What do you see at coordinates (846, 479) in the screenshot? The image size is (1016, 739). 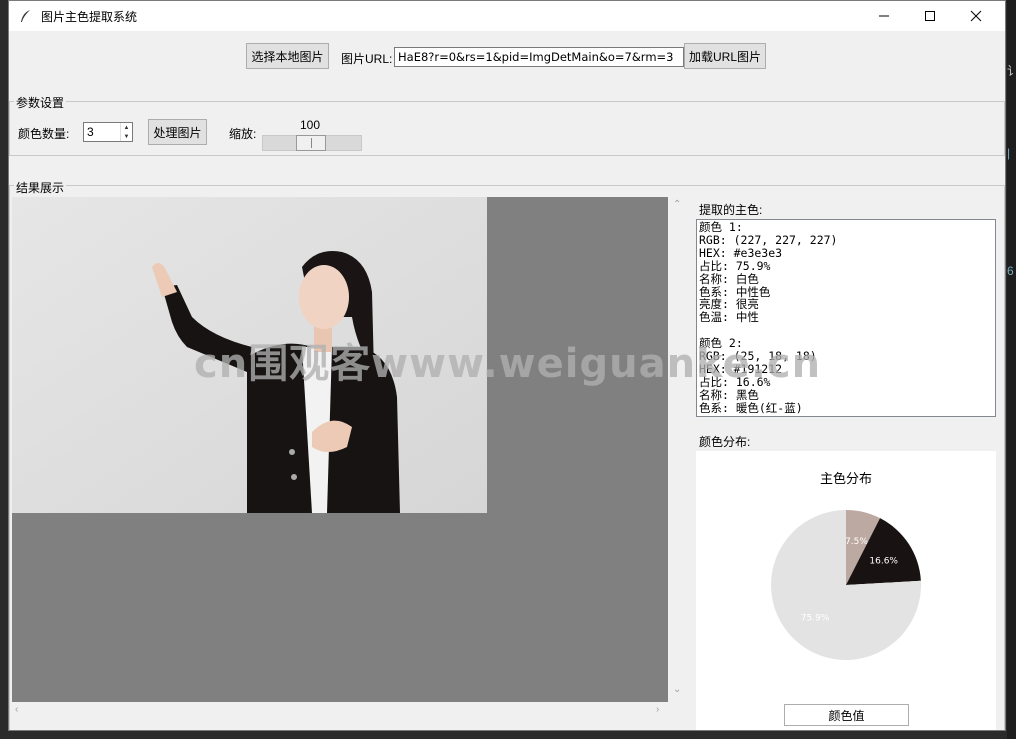 I see `chart-title: 主色分布` at bounding box center [846, 479].